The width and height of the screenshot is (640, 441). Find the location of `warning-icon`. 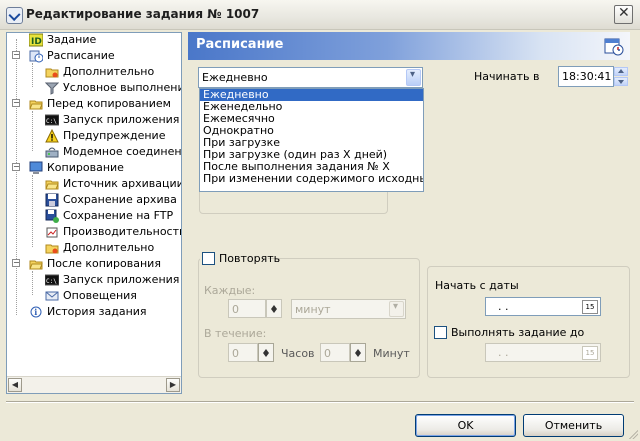

warning-icon is located at coordinates (52, 136).